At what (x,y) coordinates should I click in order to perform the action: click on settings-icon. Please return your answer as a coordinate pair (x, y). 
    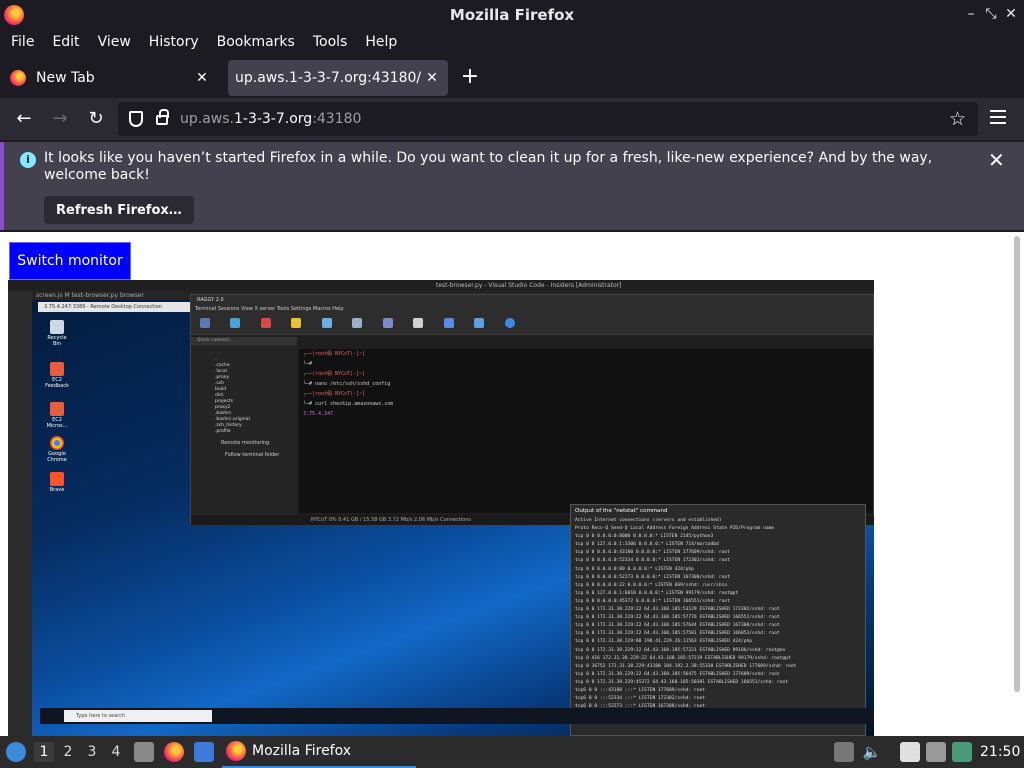
    Looking at the image, I should click on (479, 323).